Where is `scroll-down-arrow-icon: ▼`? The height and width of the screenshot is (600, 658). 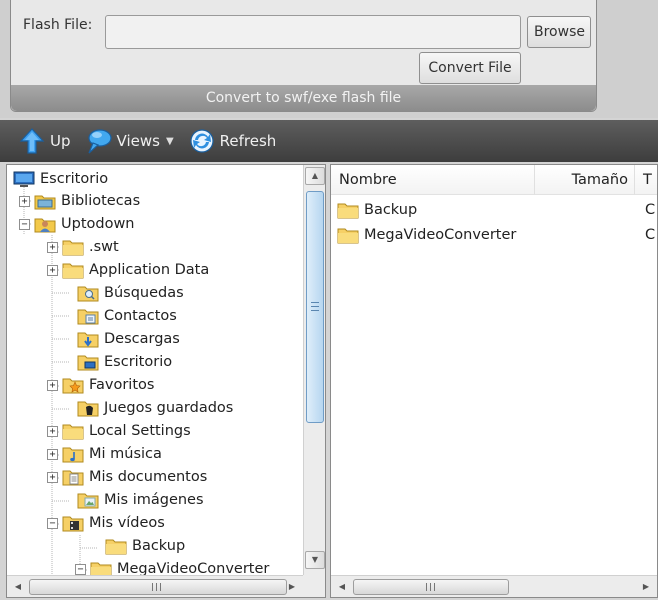 scroll-down-arrow-icon: ▼ is located at coordinates (315, 560).